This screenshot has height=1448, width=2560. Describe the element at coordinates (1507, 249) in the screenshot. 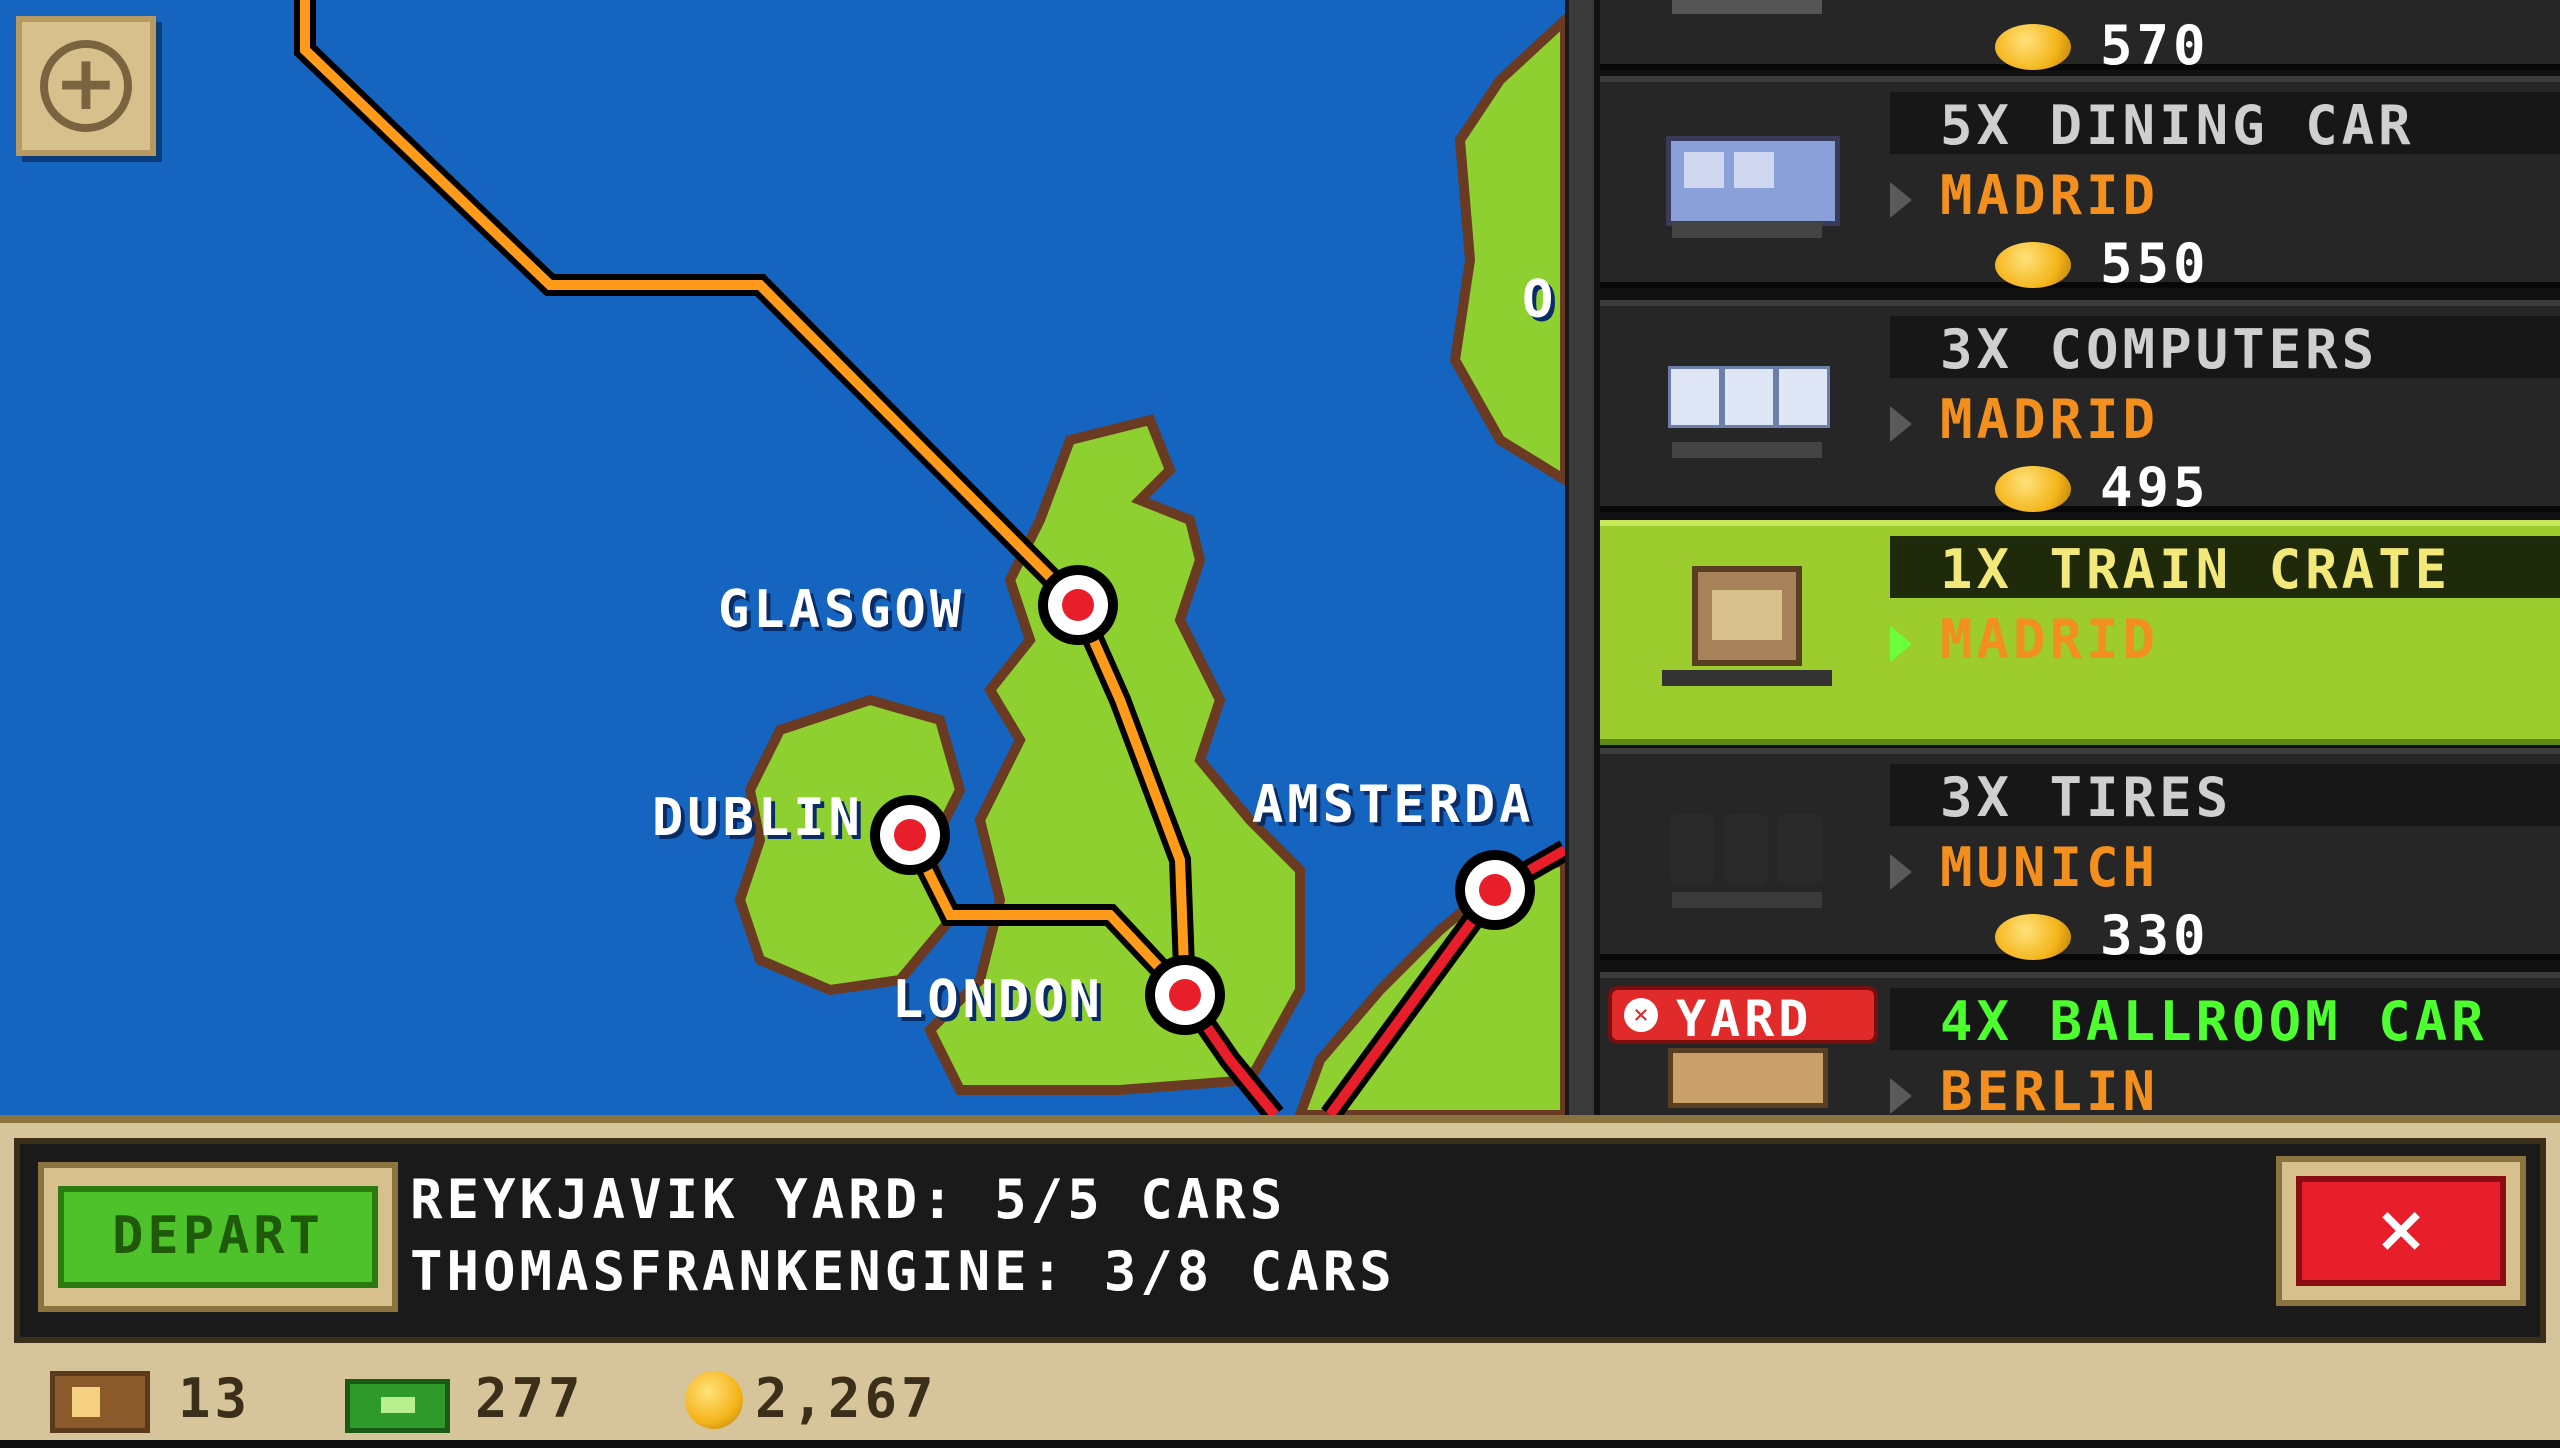

I see `scandinavia-land` at that location.